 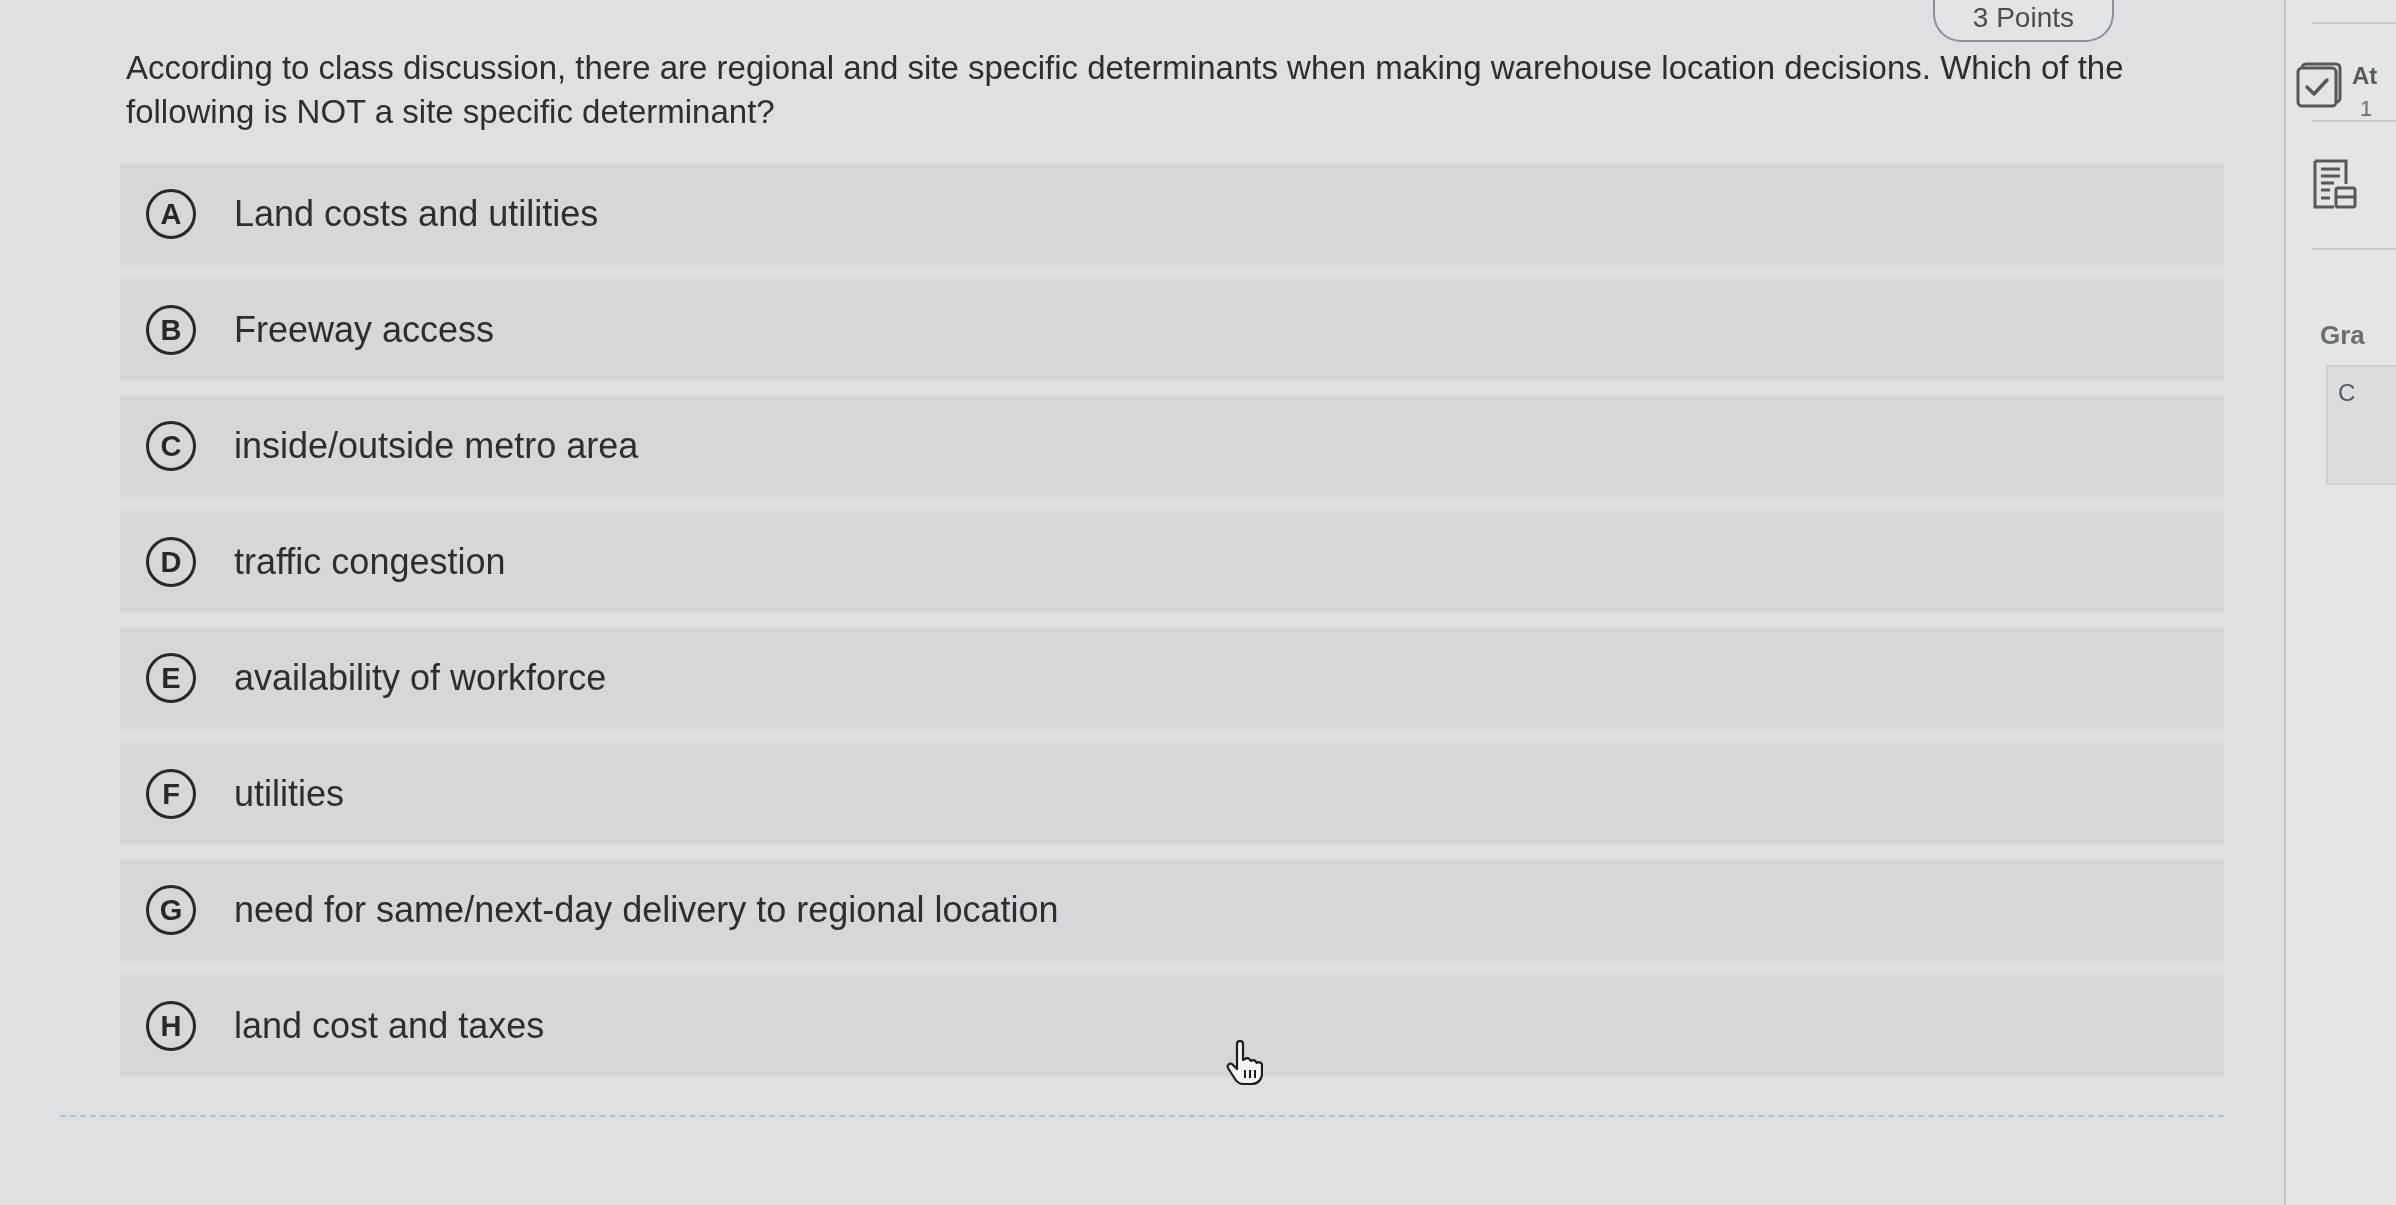 I want to click on answer-option: B Freeway access, so click(x=1172, y=330).